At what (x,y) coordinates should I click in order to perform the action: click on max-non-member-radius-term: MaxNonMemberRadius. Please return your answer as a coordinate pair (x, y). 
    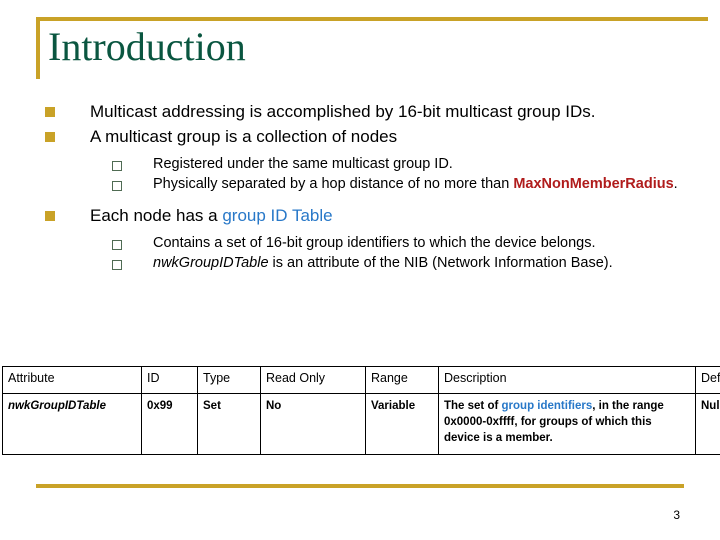
    Looking at the image, I should click on (593, 184).